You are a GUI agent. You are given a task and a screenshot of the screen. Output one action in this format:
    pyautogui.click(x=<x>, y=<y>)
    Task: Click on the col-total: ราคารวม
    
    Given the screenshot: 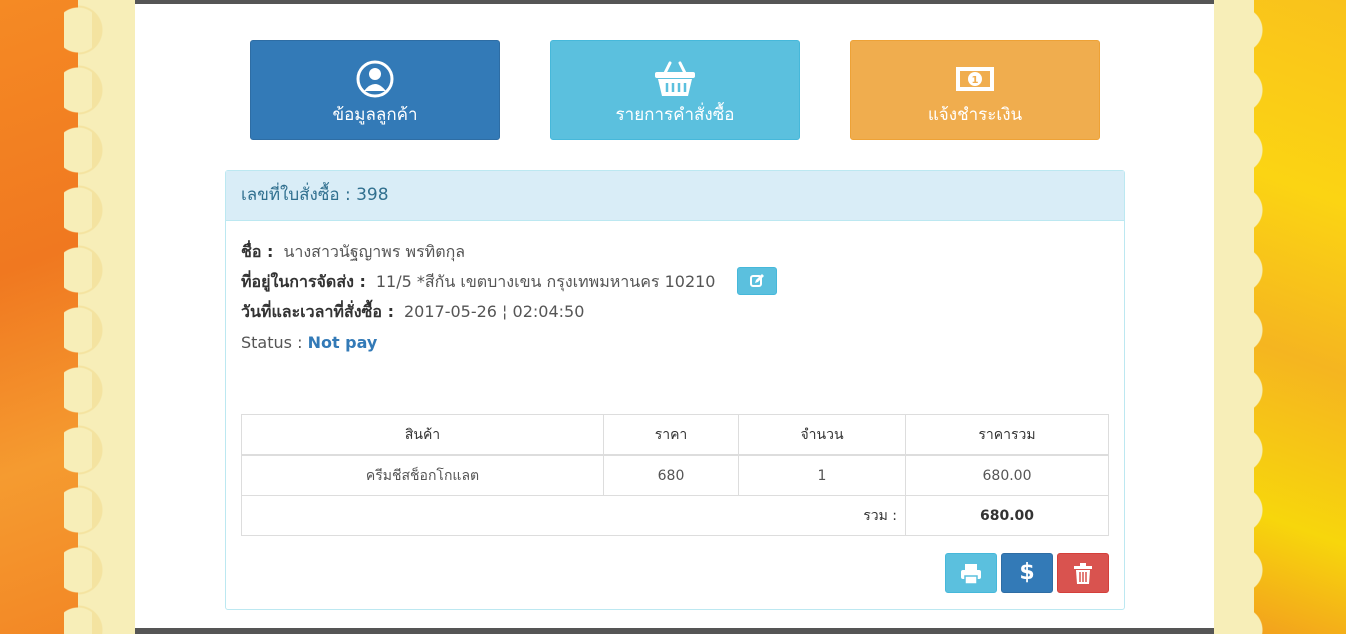 What is the action you would take?
    pyautogui.click(x=1007, y=435)
    